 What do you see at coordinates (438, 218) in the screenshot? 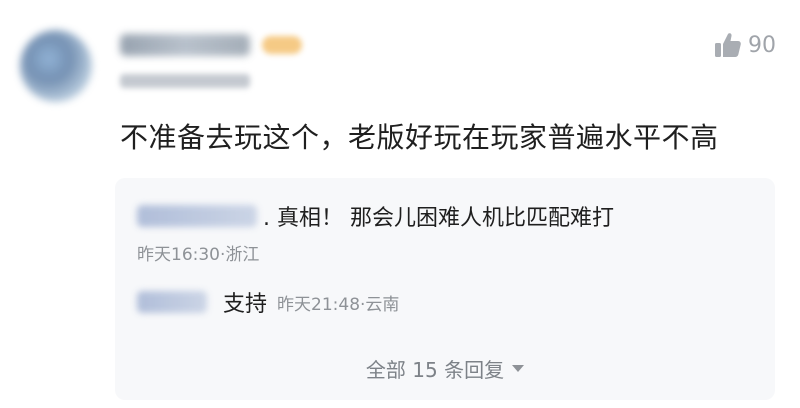
I see `reply-text: . 真相！ 那会儿困难人机比匹配难打` at bounding box center [438, 218].